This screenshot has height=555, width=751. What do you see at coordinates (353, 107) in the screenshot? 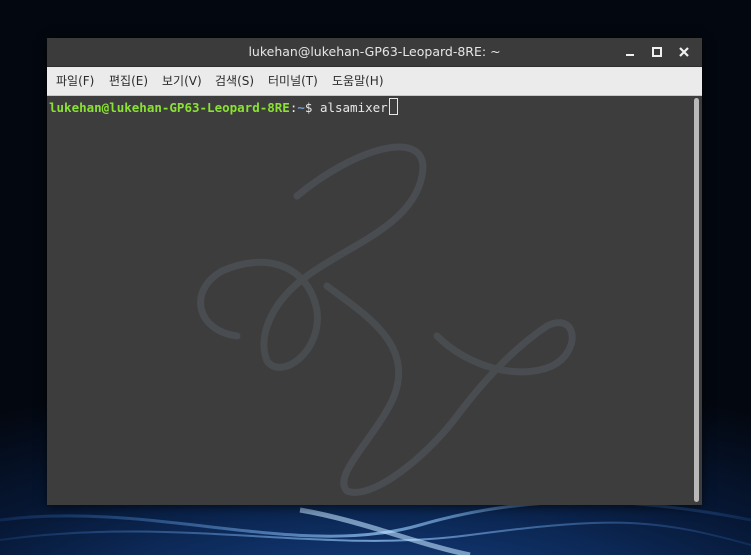
I see `command-text: alsamixer` at bounding box center [353, 107].